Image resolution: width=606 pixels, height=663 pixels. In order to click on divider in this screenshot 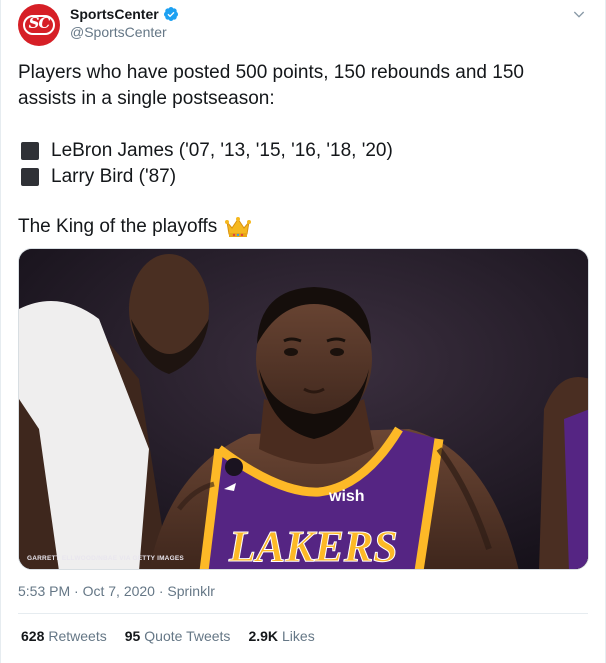, I will do `click(303, 613)`.